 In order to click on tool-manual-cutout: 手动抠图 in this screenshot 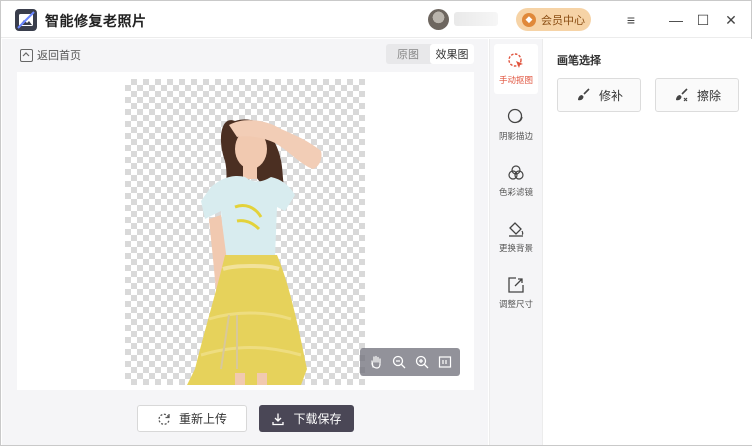, I will do `click(516, 69)`.